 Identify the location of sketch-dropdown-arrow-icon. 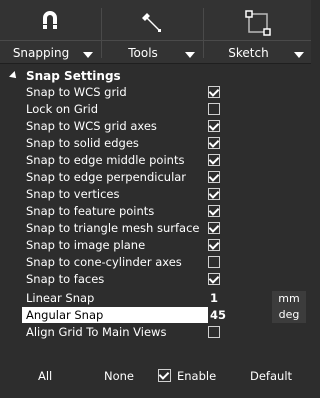
(299, 55).